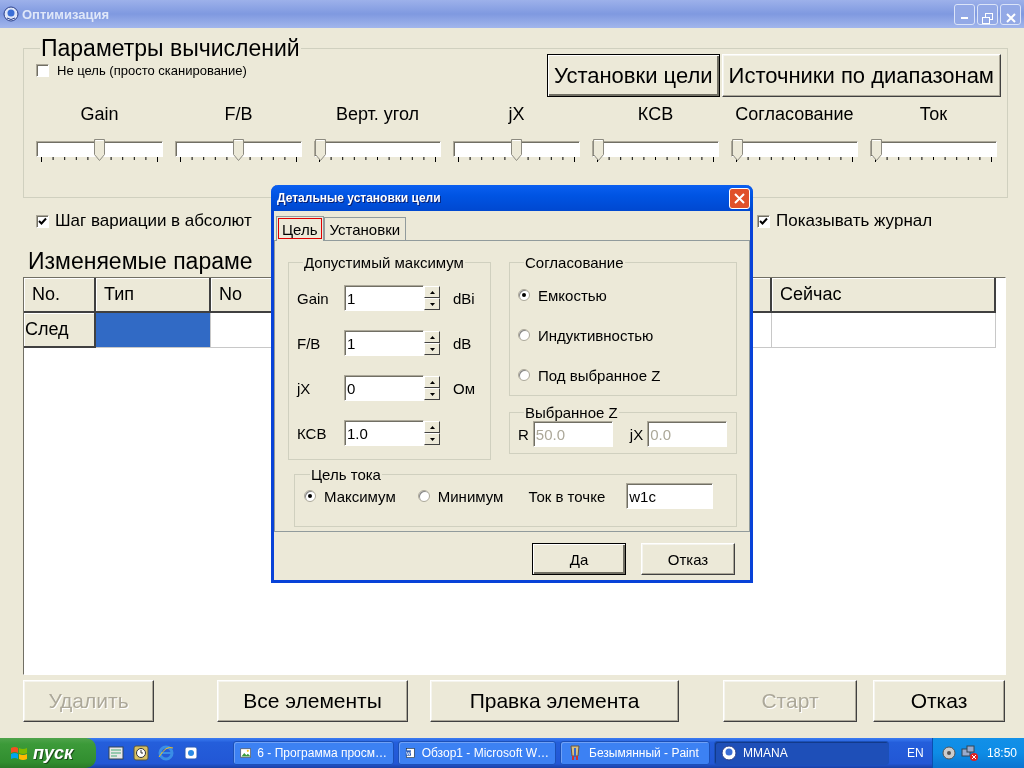  What do you see at coordinates (523, 434) in the screenshot?
I see `field-label: R` at bounding box center [523, 434].